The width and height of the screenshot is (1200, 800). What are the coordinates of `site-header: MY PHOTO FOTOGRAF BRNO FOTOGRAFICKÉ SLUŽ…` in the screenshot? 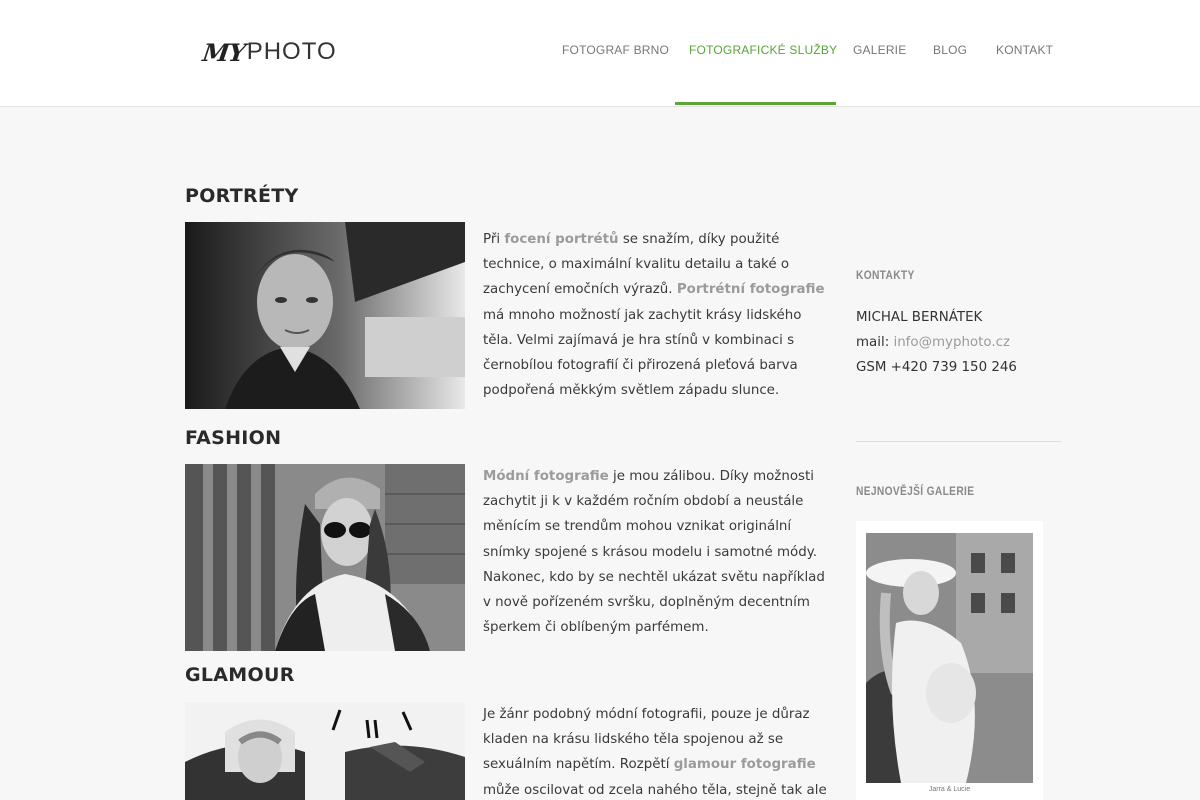 It's located at (600, 53).